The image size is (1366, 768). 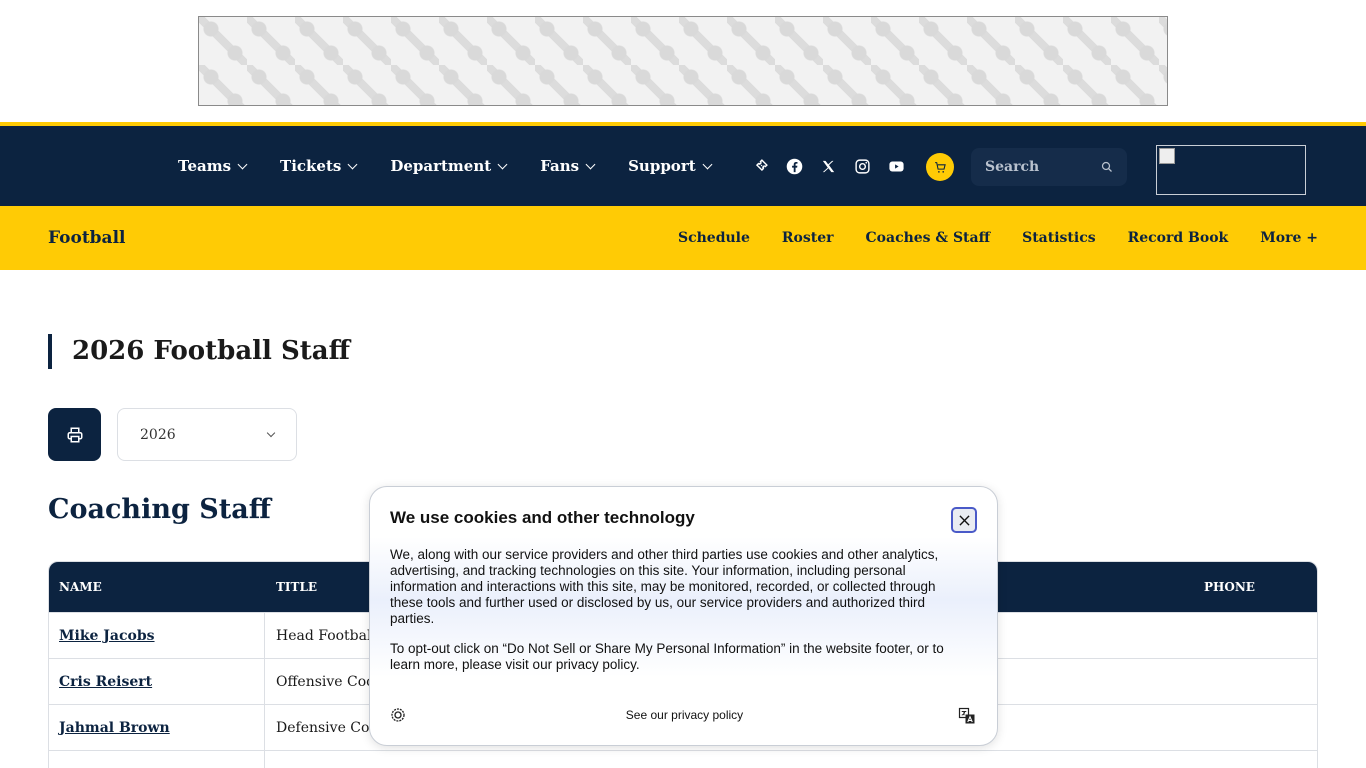 What do you see at coordinates (1231, 170) in the screenshot?
I see `partner-logo` at bounding box center [1231, 170].